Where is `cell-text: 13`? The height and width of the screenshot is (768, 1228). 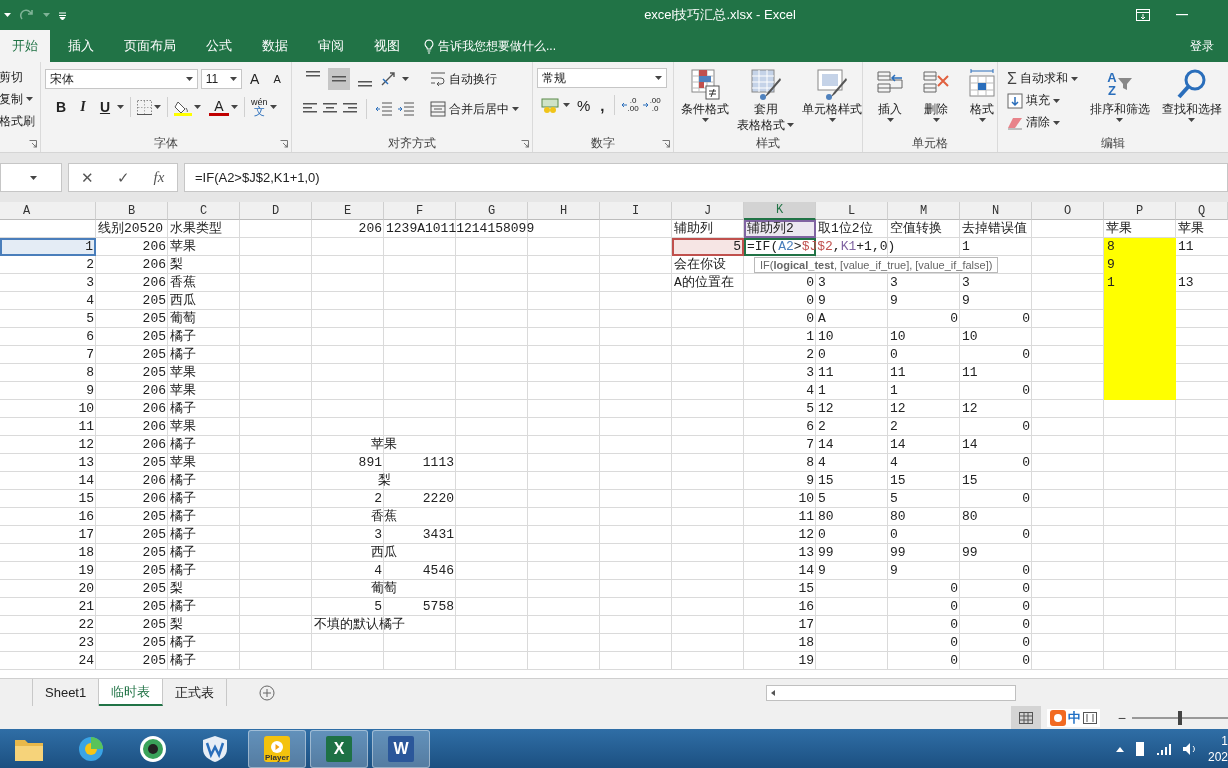 cell-text: 13 is located at coordinates (1186, 283).